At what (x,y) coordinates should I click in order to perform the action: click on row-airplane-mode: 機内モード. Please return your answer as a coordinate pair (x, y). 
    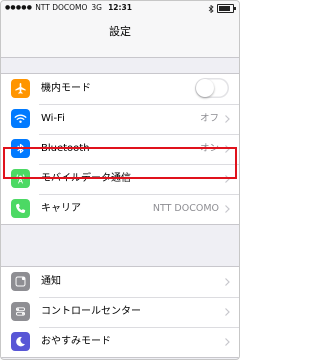
    Looking at the image, I should click on (120, 89).